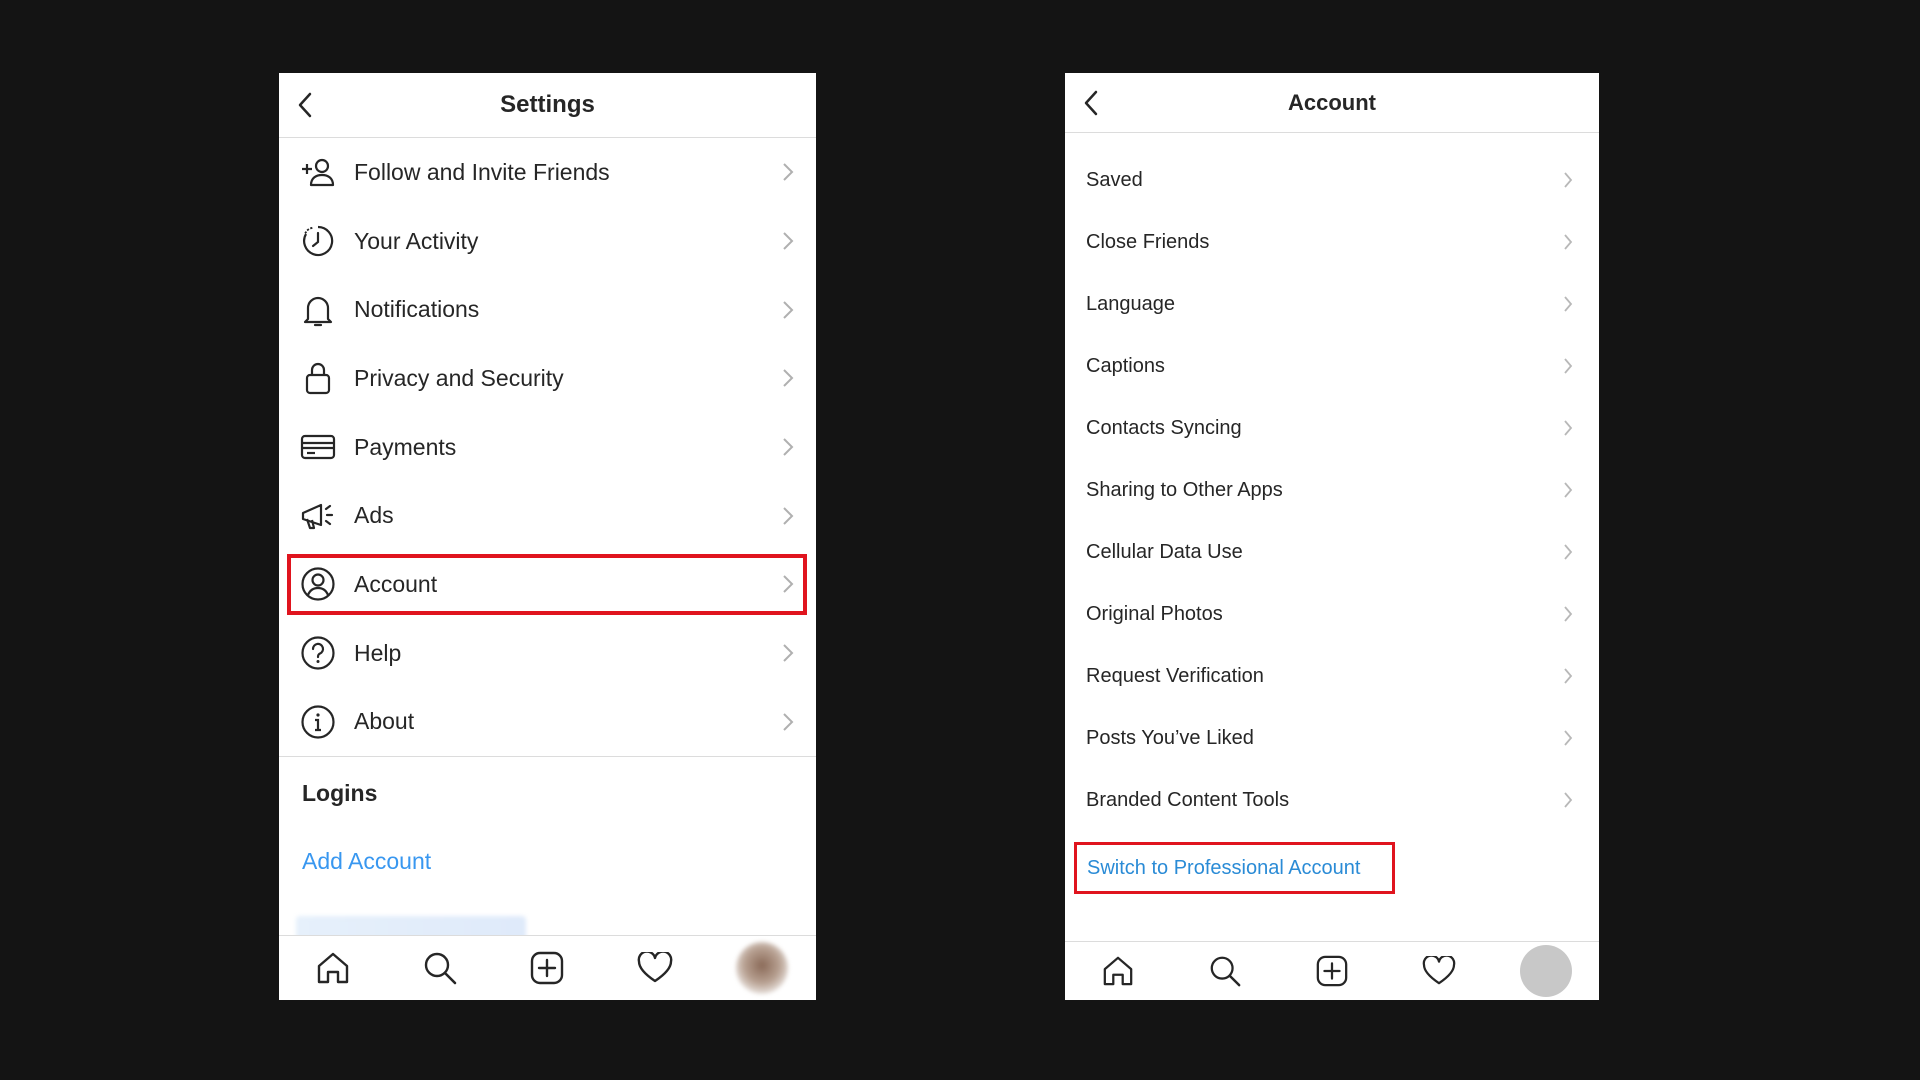 The image size is (1920, 1080). What do you see at coordinates (378, 652) in the screenshot?
I see `settings-item-label: Help` at bounding box center [378, 652].